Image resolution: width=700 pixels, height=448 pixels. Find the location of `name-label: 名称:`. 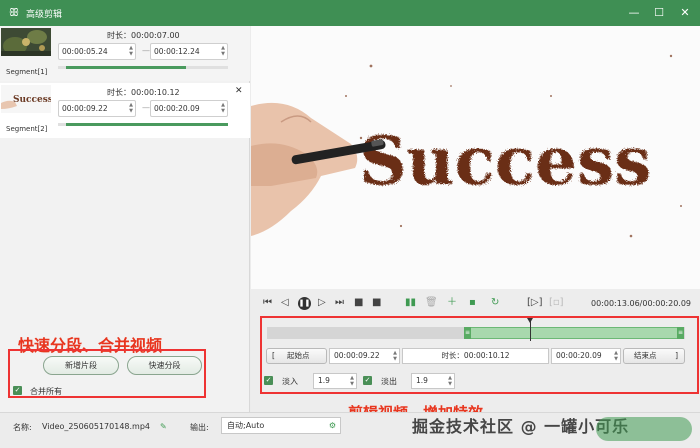

name-label: 名称: is located at coordinates (22, 427).